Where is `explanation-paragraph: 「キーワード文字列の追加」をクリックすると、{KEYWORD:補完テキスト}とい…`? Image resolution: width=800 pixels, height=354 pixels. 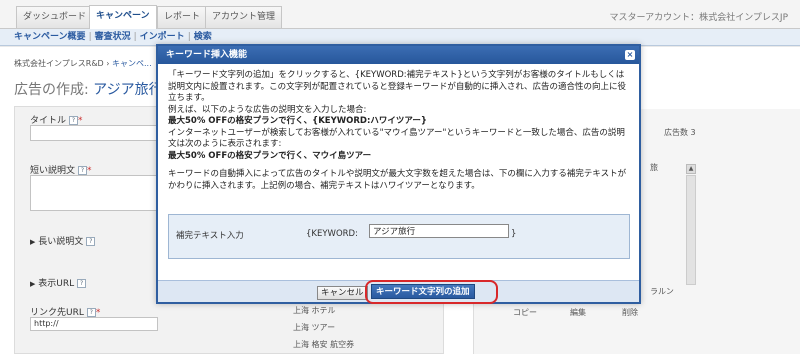
explanation-paragraph: 「キーワード文字列の追加」をクリックすると、{KEYWORD:補完テキスト}とい… is located at coordinates (397, 86).